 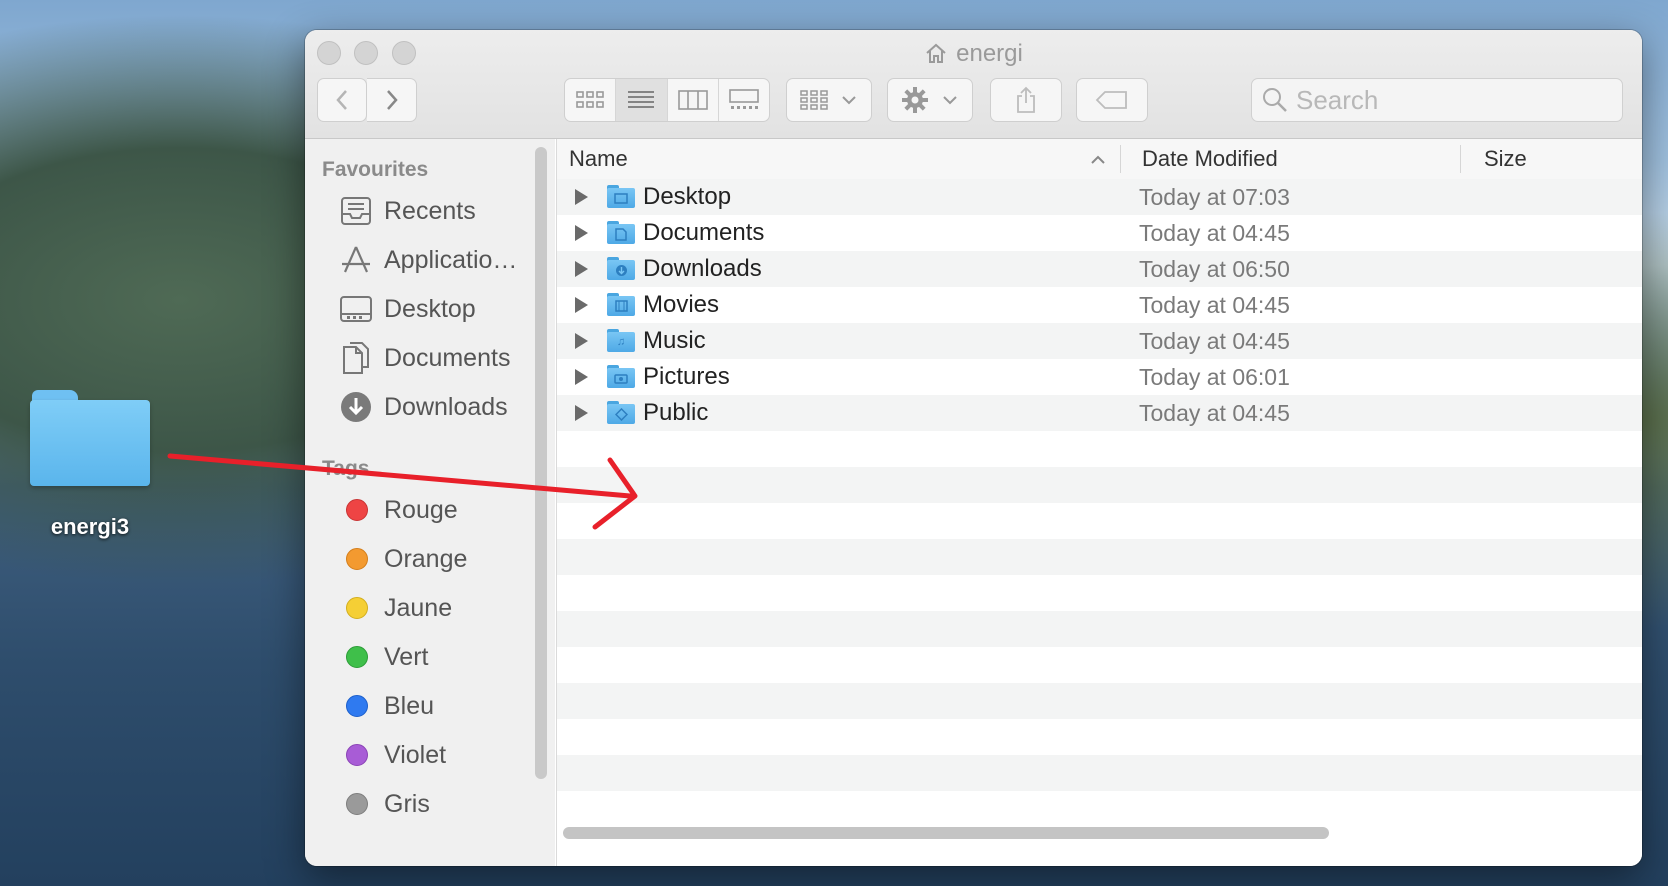 What do you see at coordinates (357, 559) in the screenshot?
I see `orange-tag-icon` at bounding box center [357, 559].